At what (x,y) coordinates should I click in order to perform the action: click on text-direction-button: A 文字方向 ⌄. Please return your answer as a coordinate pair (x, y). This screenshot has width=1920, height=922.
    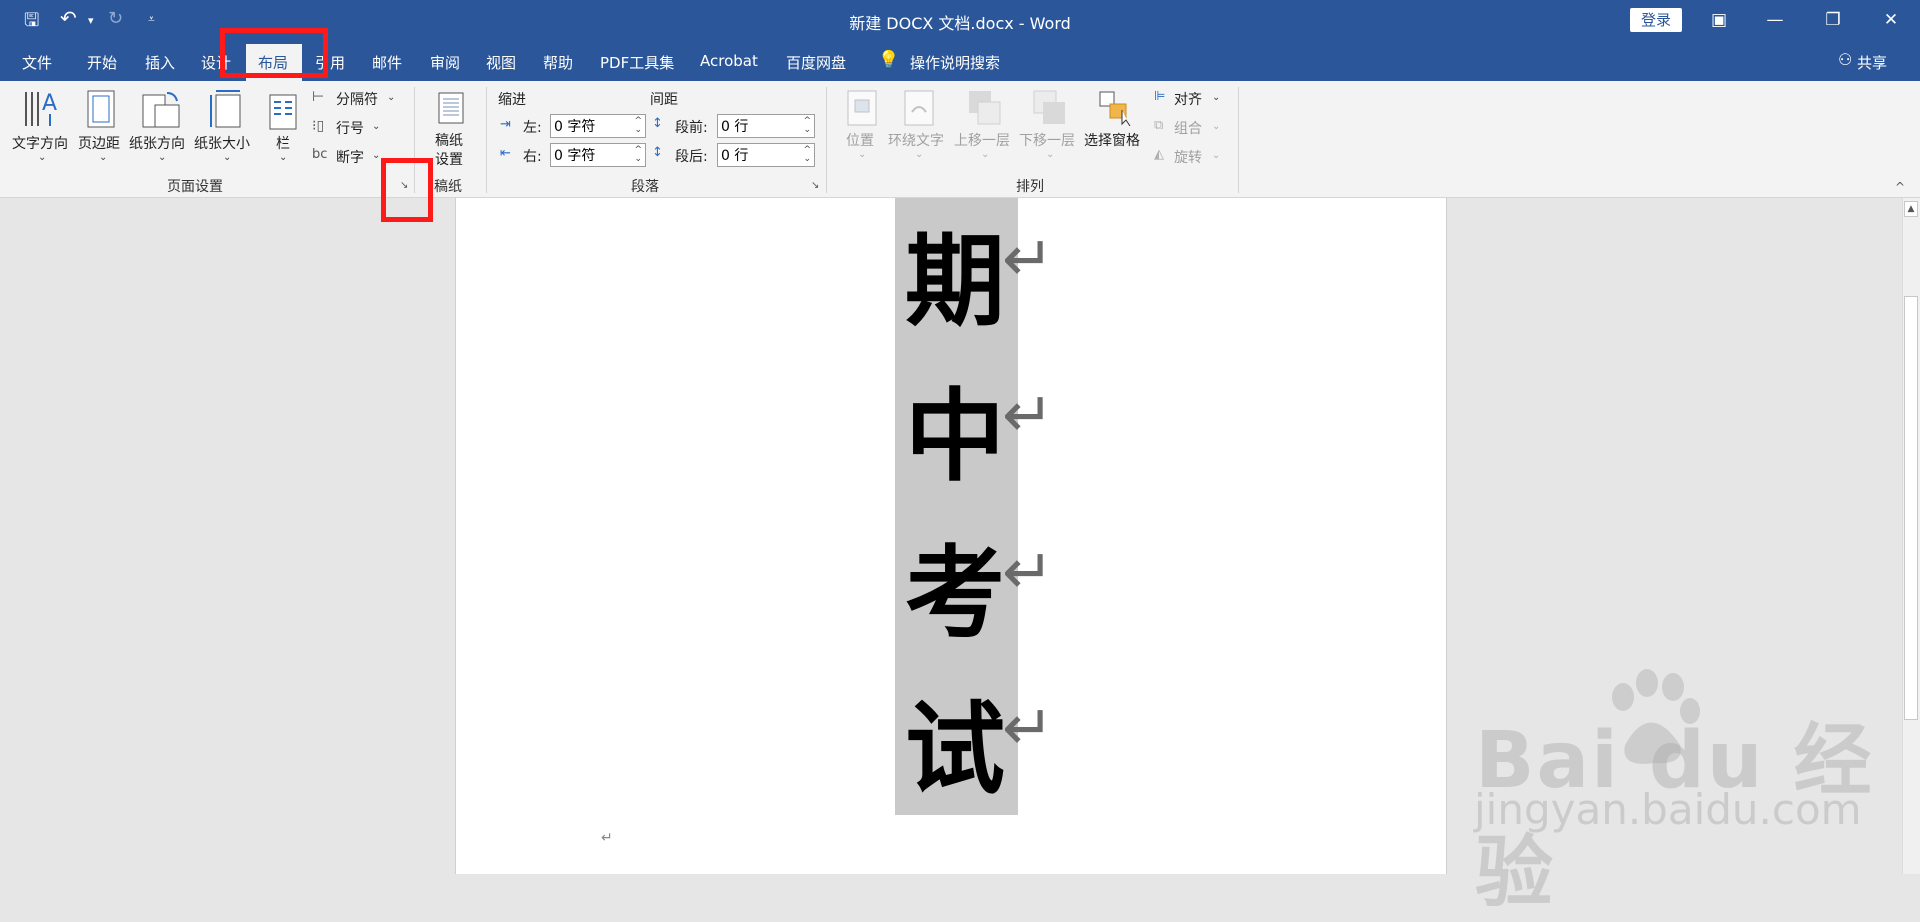
    Looking at the image, I should click on (42, 124).